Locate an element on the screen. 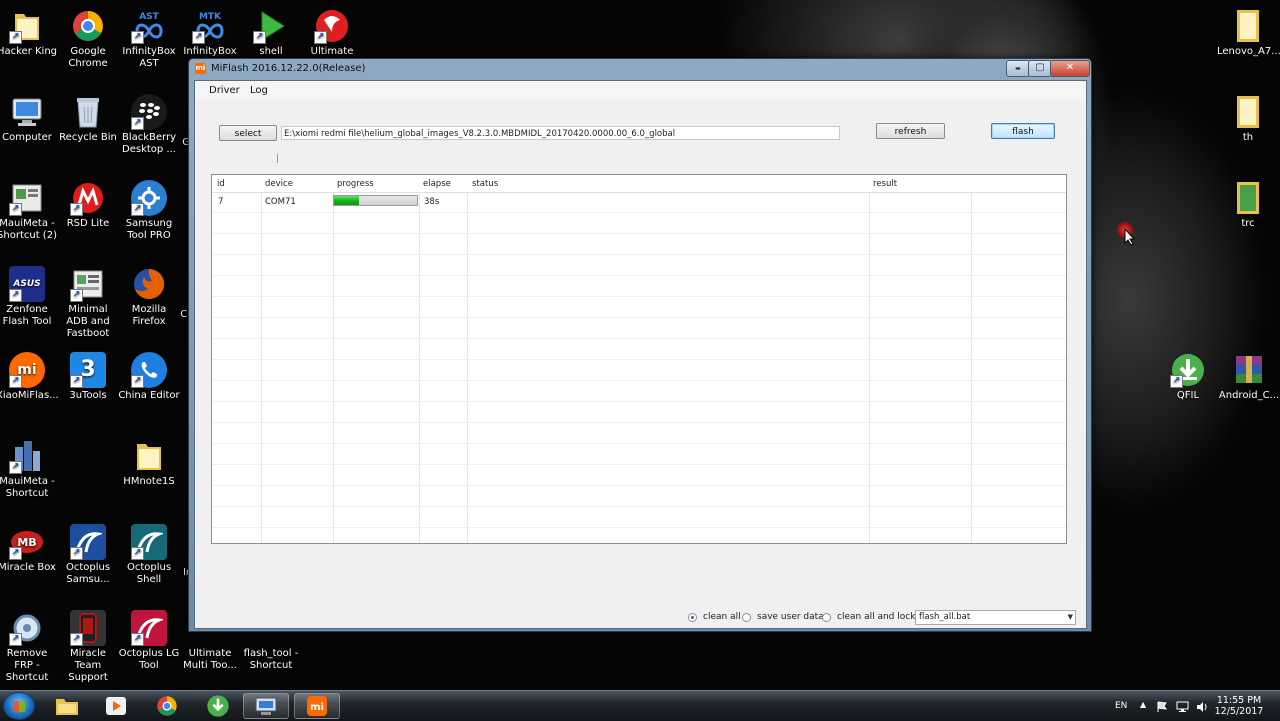  desktop-icon-samsung-tool: ↗ Samsung Tool PRO is located at coordinates (149, 211).